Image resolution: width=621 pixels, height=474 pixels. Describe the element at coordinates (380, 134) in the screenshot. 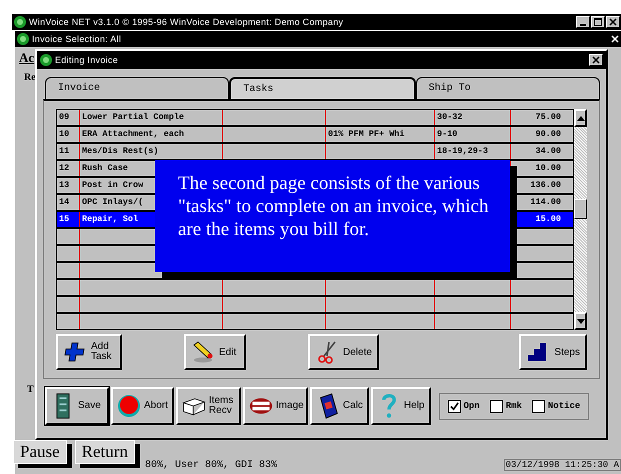

I see `table-cell: 01% PFM PF+ Whi` at that location.